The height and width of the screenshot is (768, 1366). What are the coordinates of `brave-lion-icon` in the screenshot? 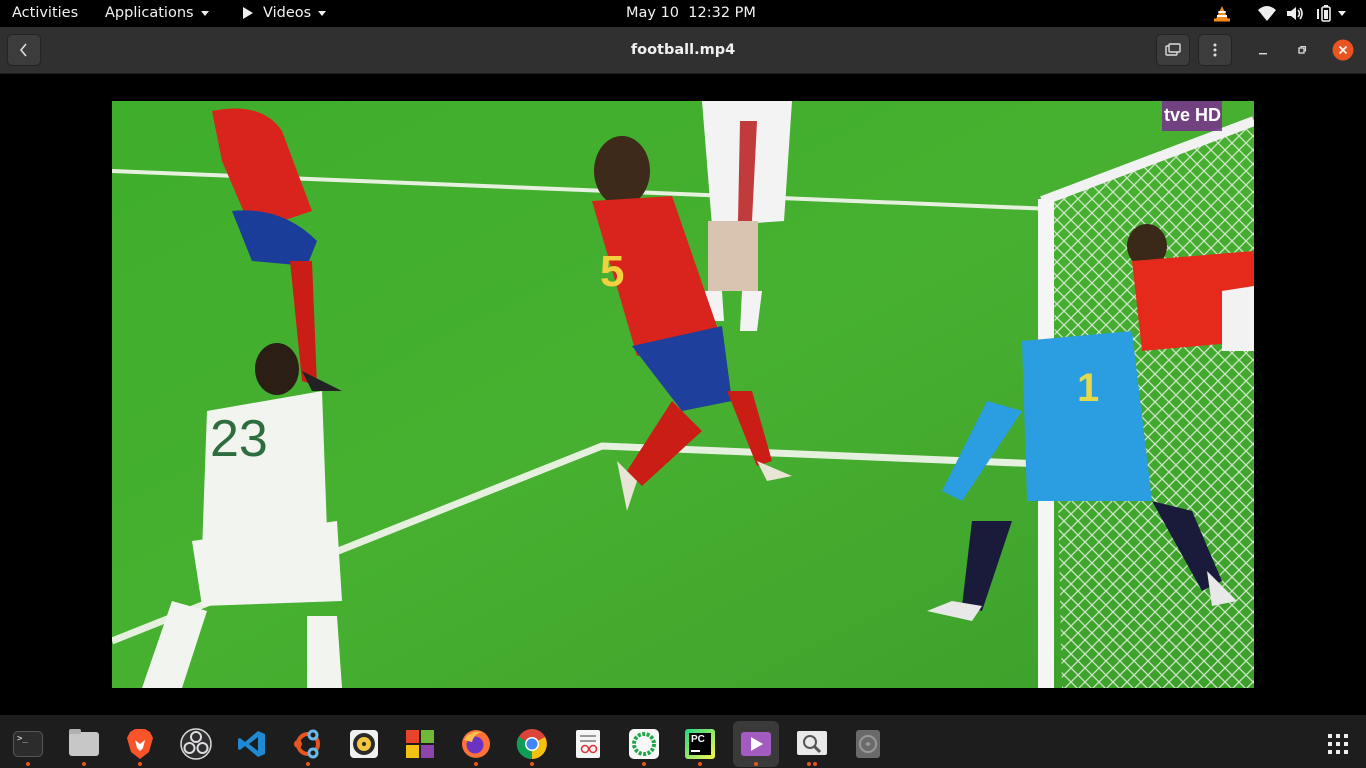 It's located at (140, 744).